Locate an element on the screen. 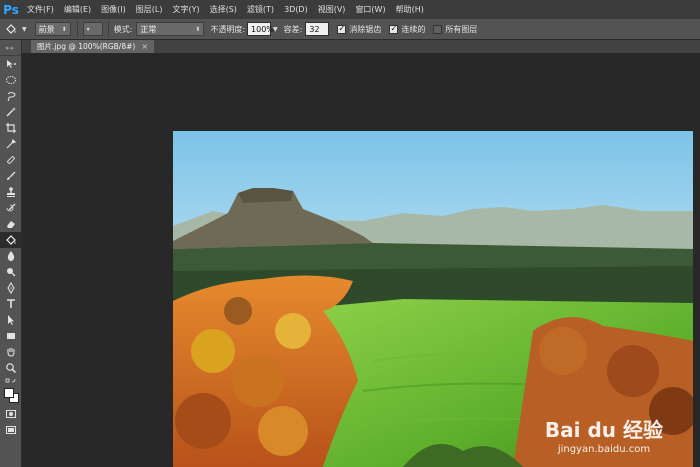  contiguous-label: 连续的 is located at coordinates (413, 29).